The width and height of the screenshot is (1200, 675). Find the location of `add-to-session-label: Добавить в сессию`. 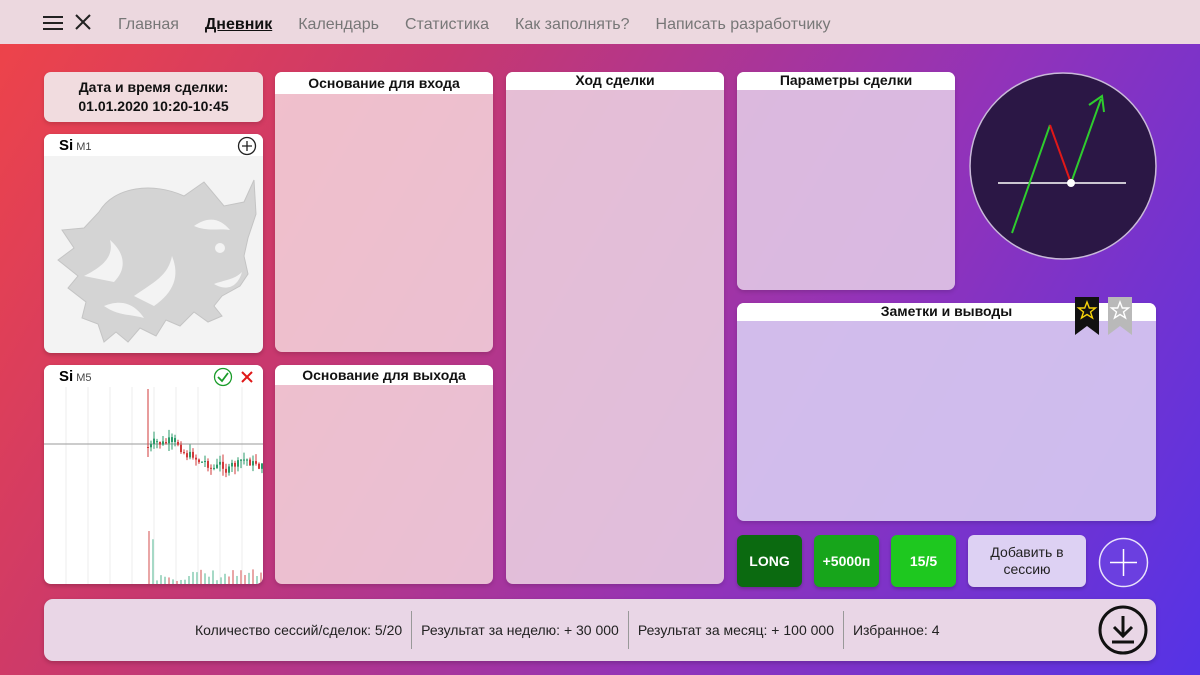

add-to-session-label: Добавить в сессию is located at coordinates (1027, 560).